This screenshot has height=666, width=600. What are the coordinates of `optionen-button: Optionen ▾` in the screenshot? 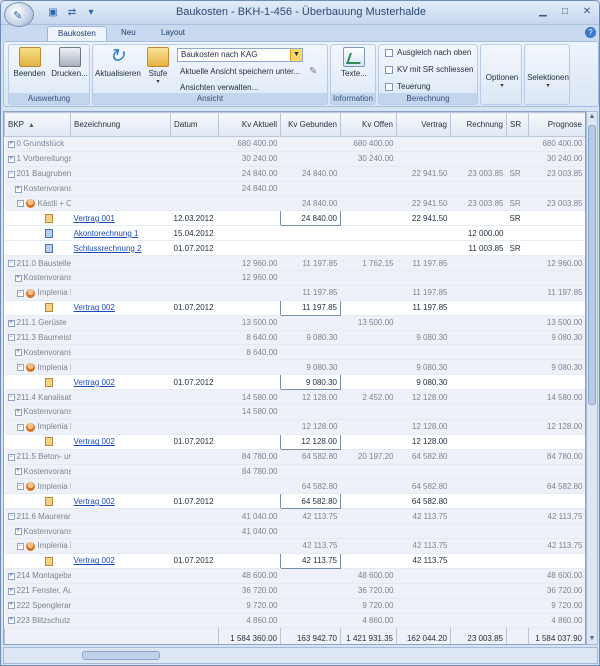 It's located at (502, 81).